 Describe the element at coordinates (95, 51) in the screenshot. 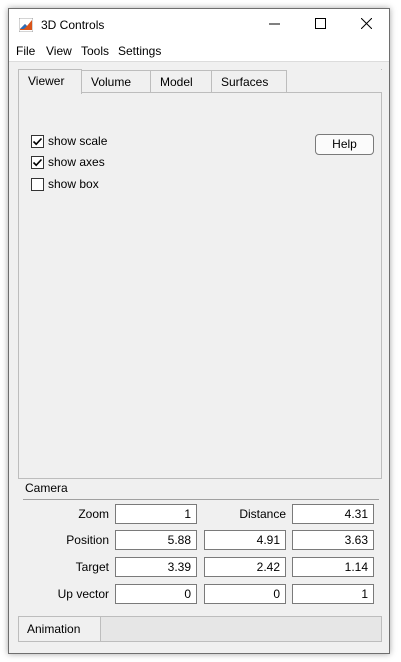

I see `menu-tools: Tools` at that location.